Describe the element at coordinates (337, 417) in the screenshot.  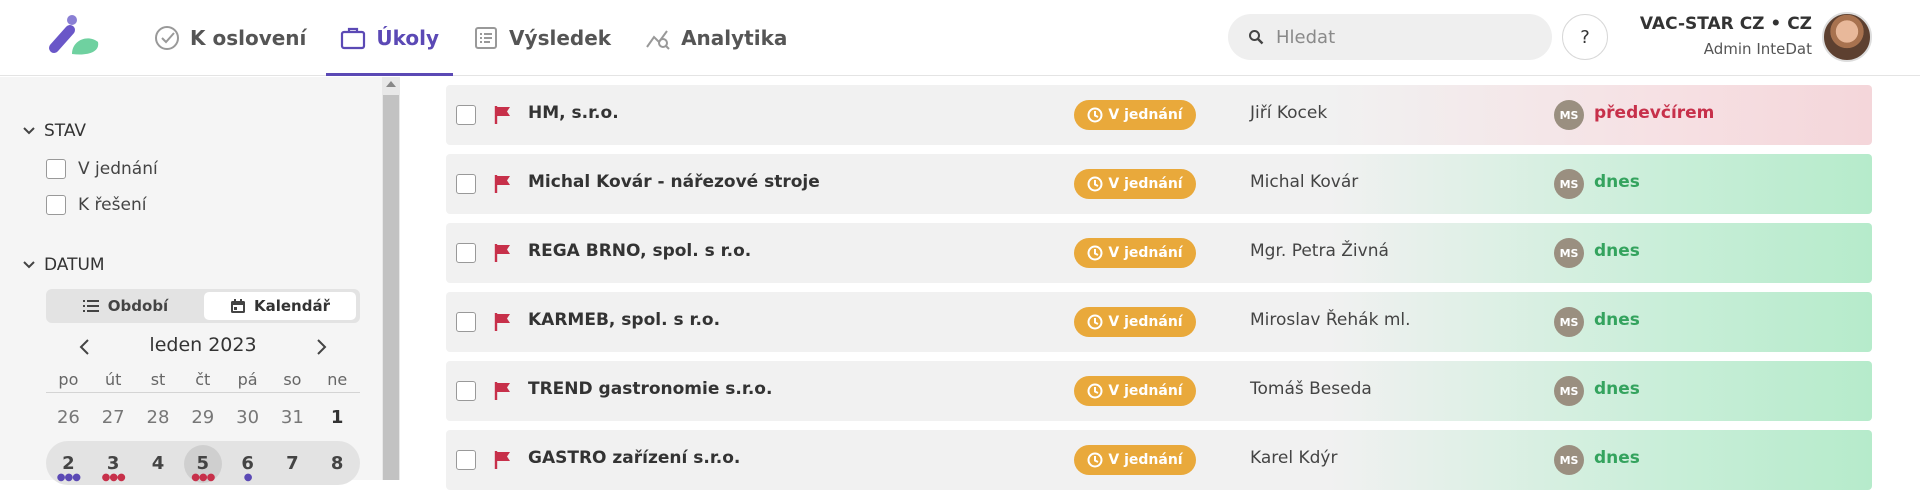
I see `calendar-day: 1` at that location.